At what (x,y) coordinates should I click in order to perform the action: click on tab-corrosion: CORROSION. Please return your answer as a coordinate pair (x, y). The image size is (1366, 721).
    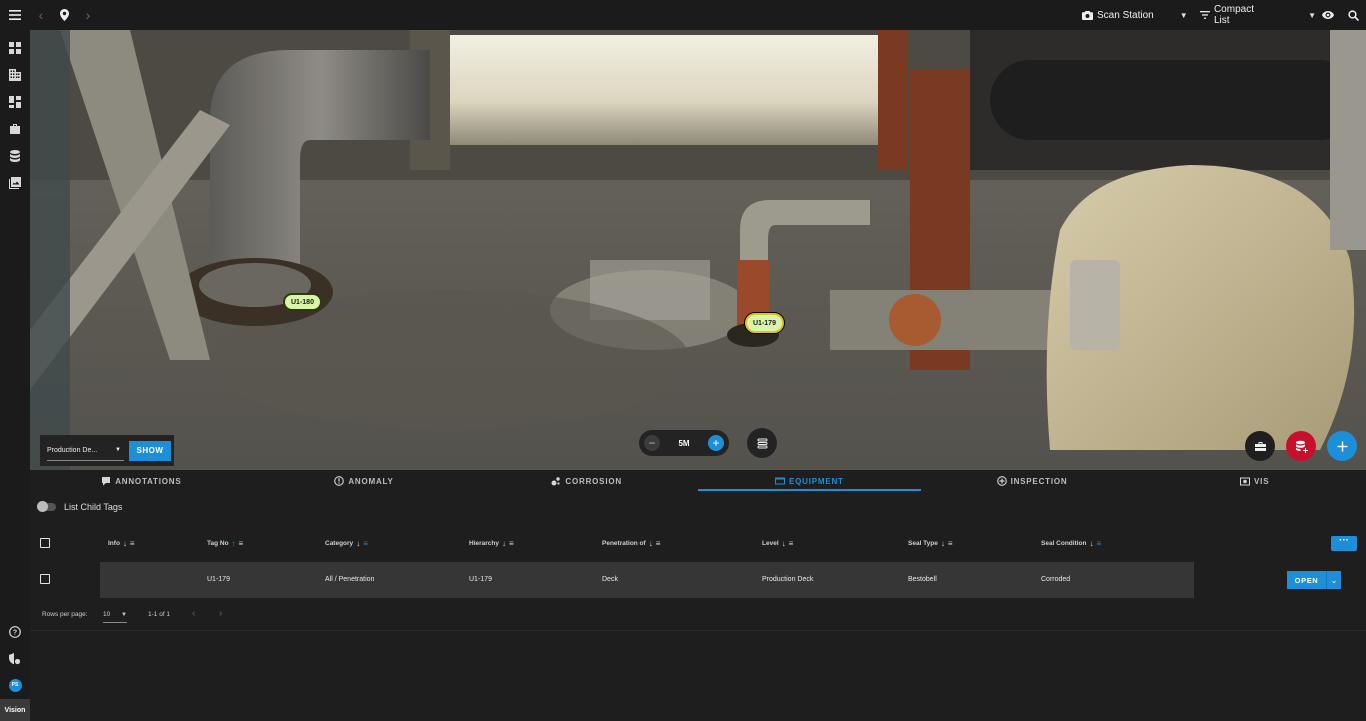
    Looking at the image, I should click on (586, 481).